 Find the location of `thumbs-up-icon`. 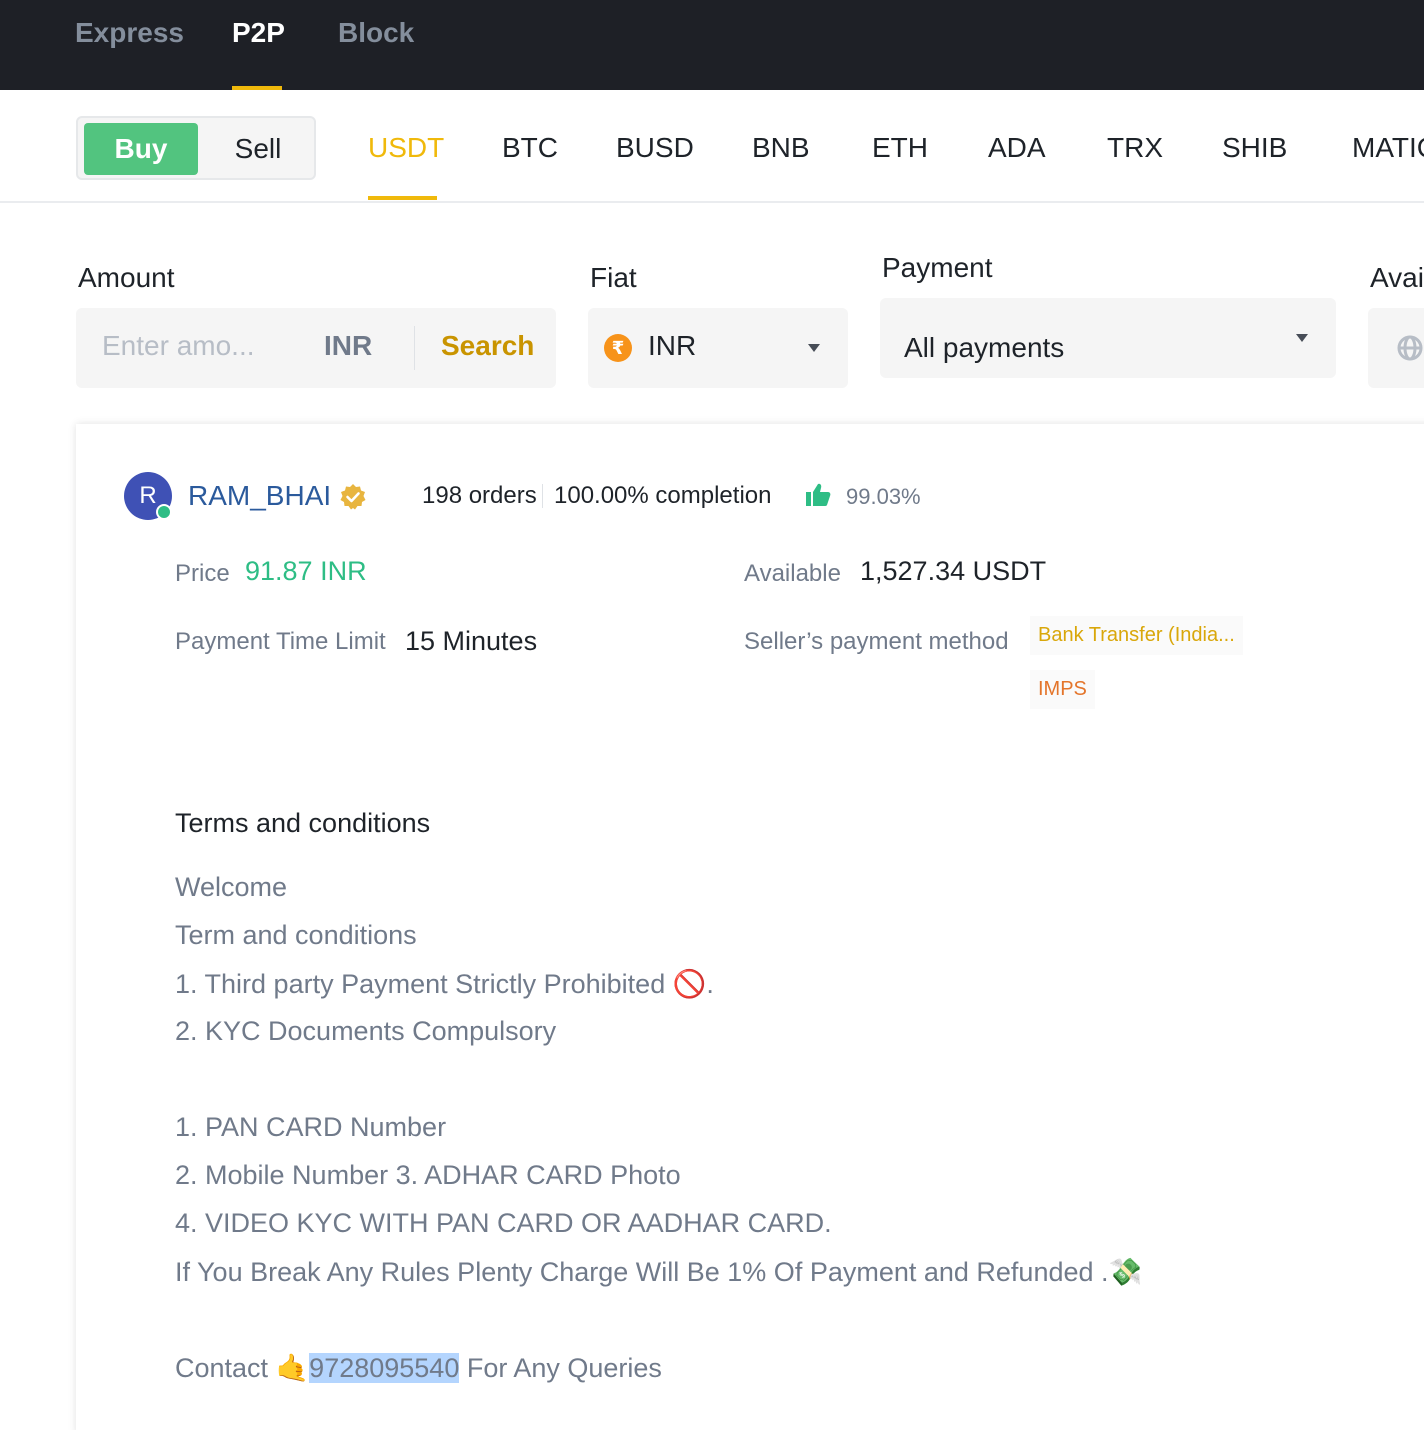

thumbs-up-icon is located at coordinates (818, 494).